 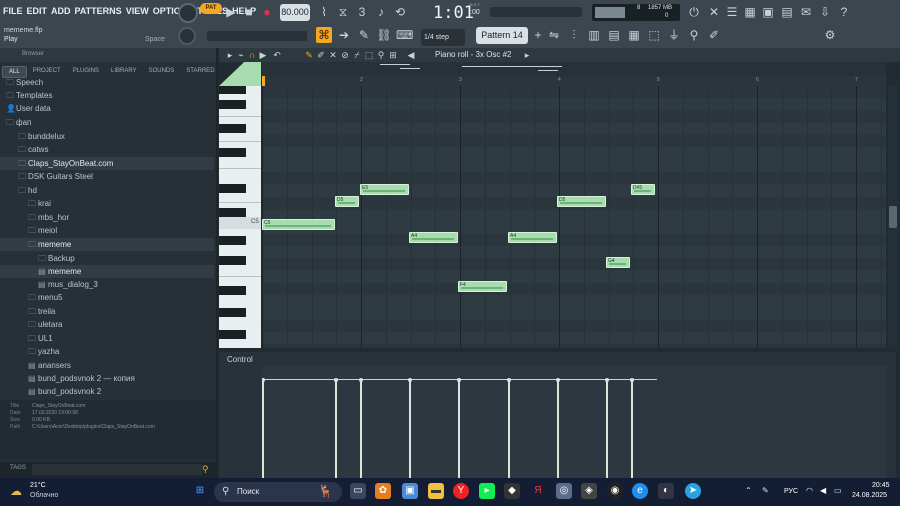 I want to click on piano-keyboard: C5, so click(x=240, y=217).